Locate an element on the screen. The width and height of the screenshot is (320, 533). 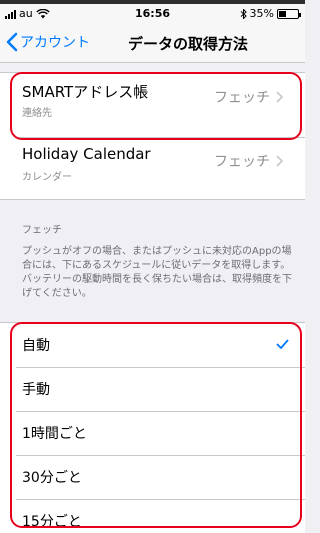
bluetooth-icon is located at coordinates (243, 13).